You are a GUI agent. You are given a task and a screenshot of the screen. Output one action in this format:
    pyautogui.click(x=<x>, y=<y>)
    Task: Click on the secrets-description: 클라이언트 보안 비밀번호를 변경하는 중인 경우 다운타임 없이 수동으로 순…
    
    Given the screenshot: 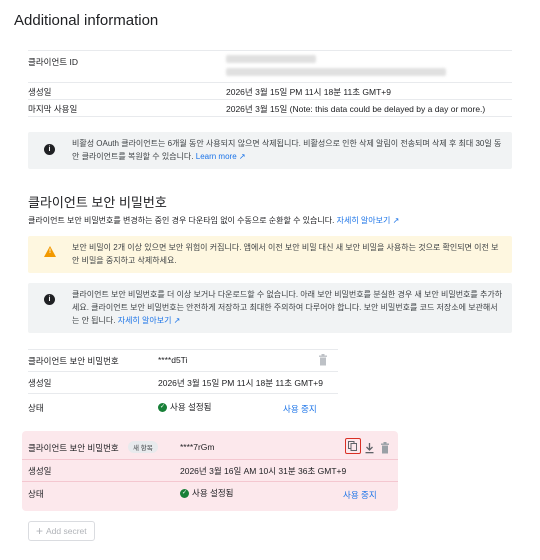 What is the action you would take?
    pyautogui.click(x=214, y=220)
    